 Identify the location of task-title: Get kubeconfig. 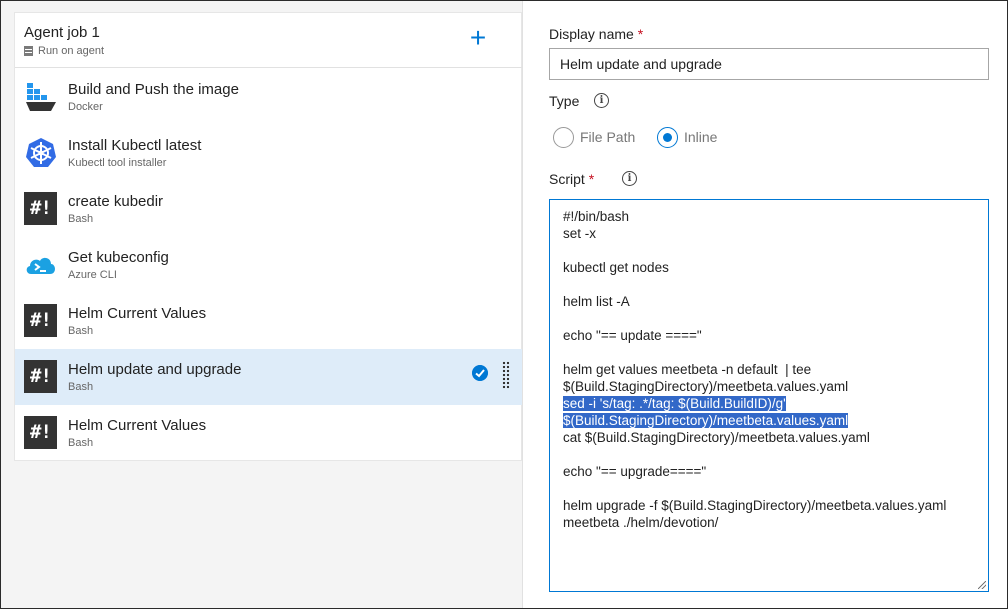
(118, 257).